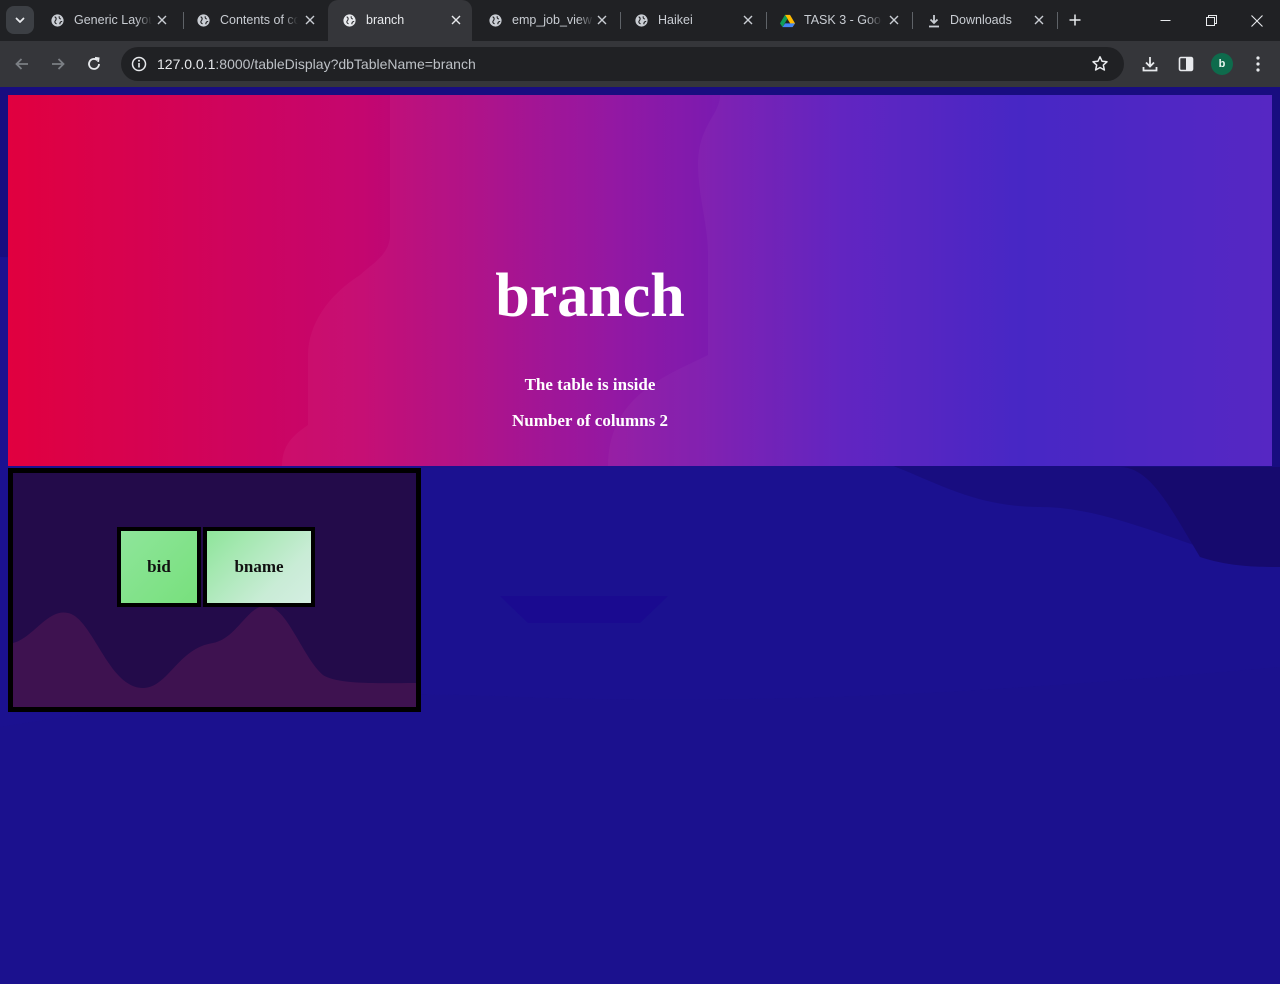 This screenshot has height=984, width=1280. I want to click on more-vertical-icon, so click(1258, 64).